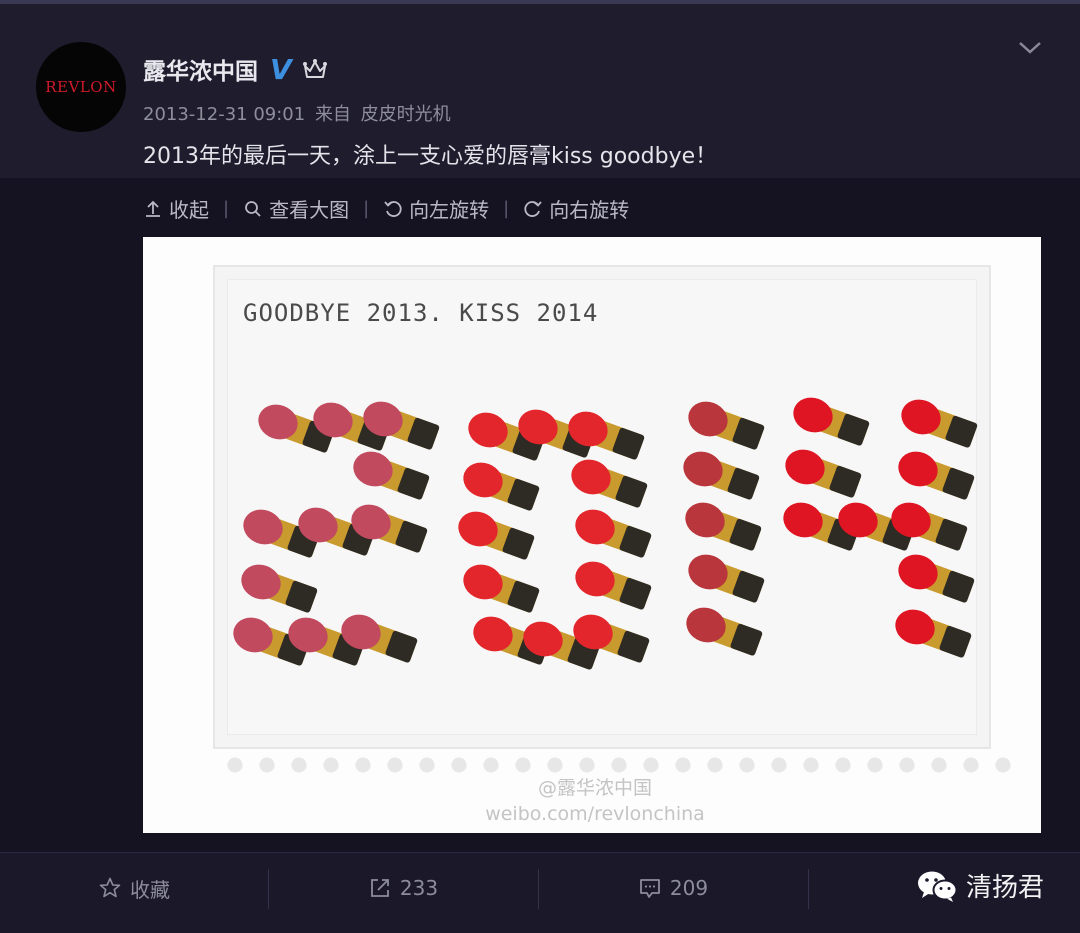 The image size is (1080, 933). I want to click on rotate-left-button: 向左旋转, so click(436, 208).